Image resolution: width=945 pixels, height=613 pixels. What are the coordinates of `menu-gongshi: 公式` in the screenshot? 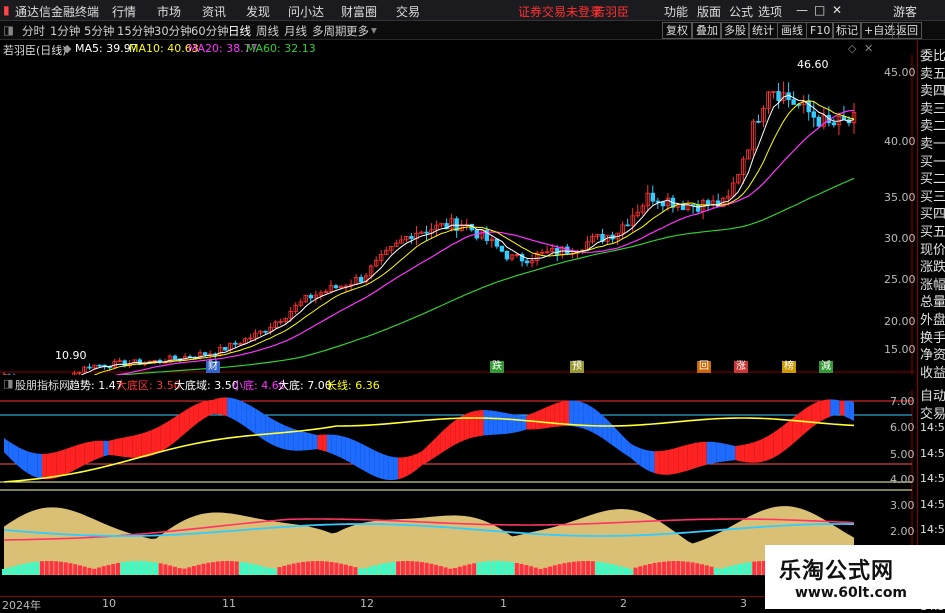 It's located at (741, 11).